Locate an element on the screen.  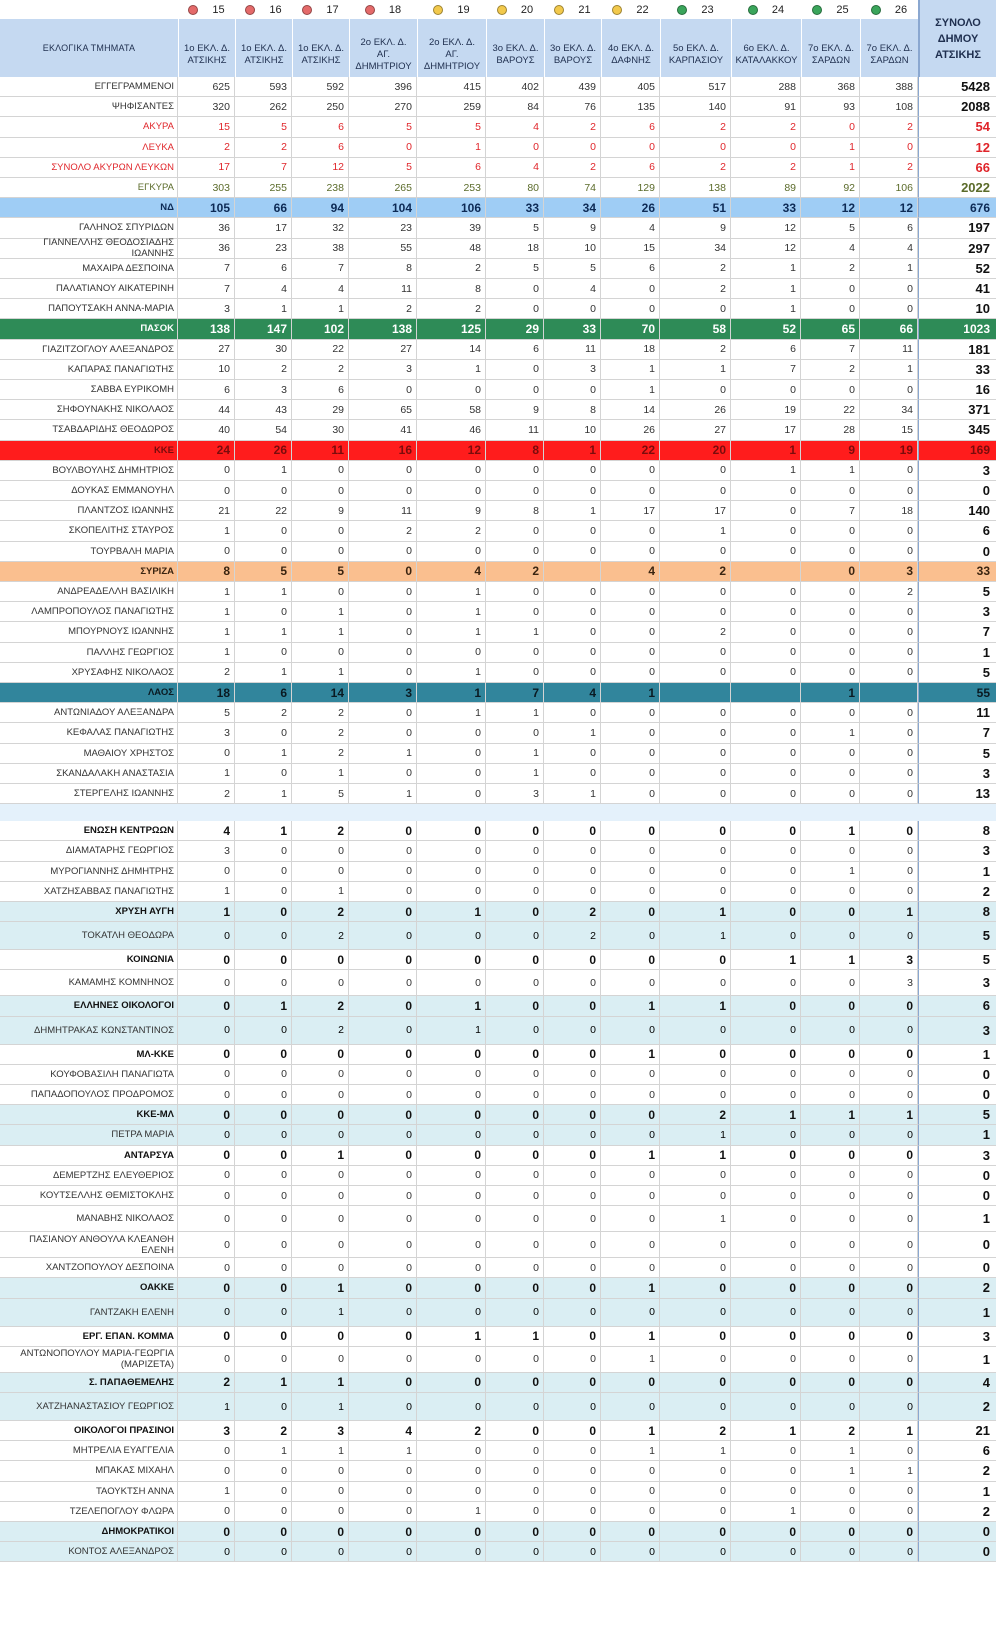
row-total: 3 is located at coordinates (957, 470).